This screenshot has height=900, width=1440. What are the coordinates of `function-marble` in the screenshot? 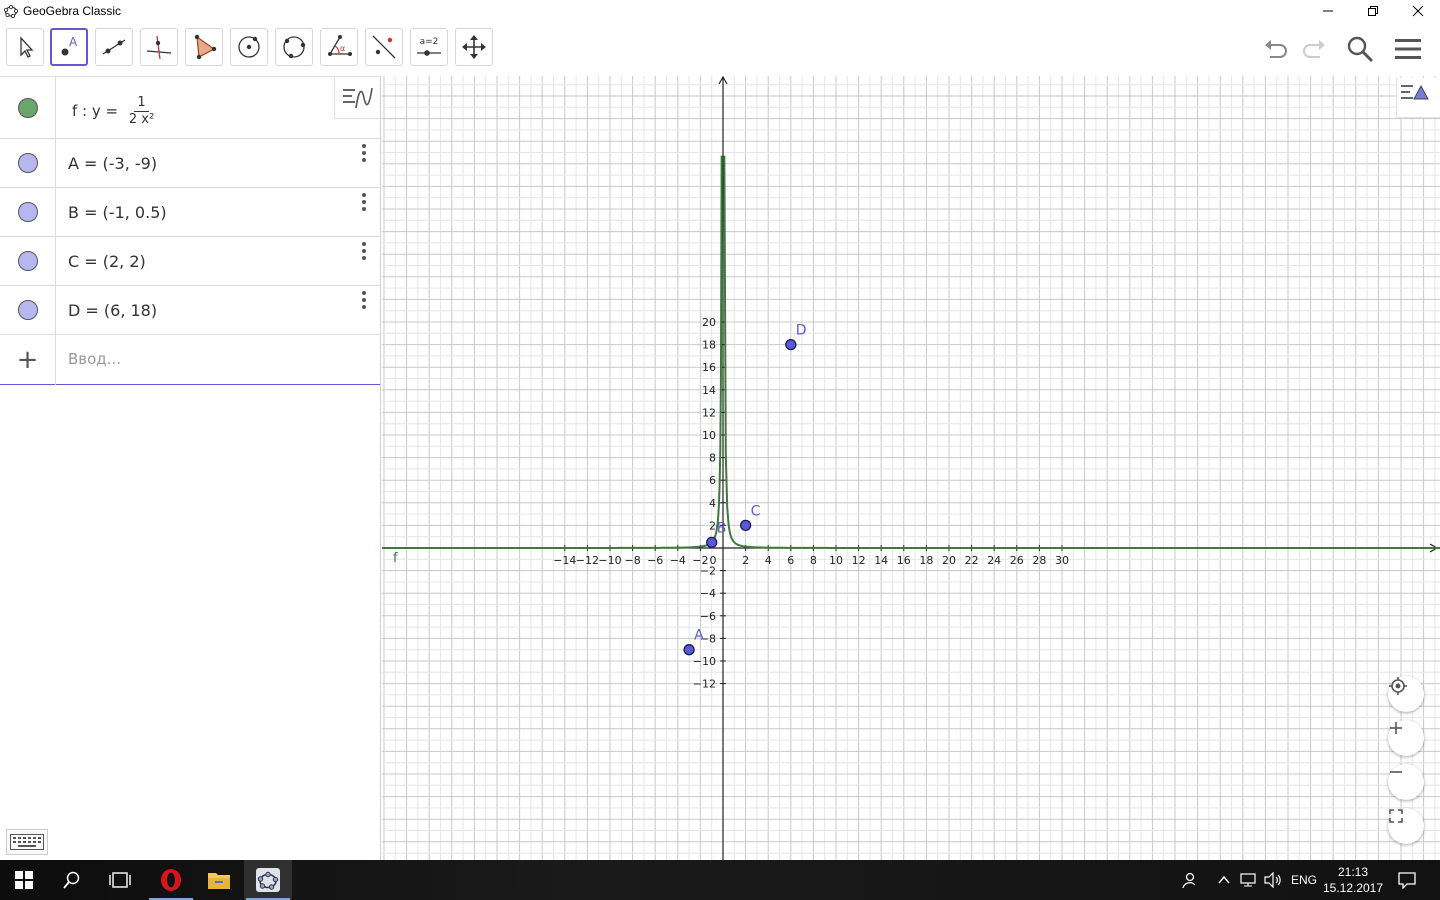 It's located at (27, 107).